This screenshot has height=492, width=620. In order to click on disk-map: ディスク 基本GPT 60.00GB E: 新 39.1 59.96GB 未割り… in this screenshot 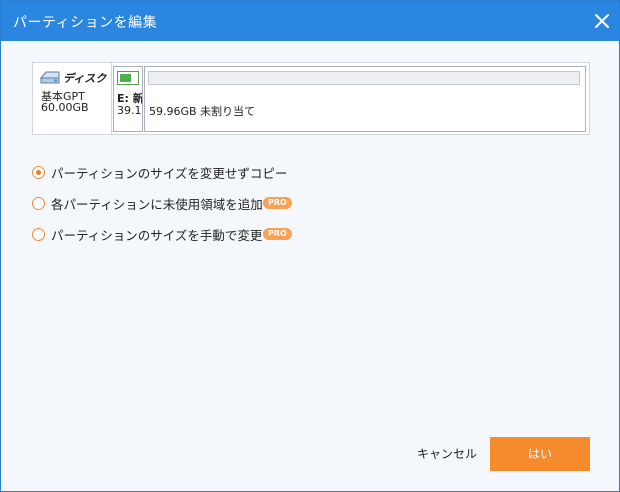, I will do `click(311, 98)`.